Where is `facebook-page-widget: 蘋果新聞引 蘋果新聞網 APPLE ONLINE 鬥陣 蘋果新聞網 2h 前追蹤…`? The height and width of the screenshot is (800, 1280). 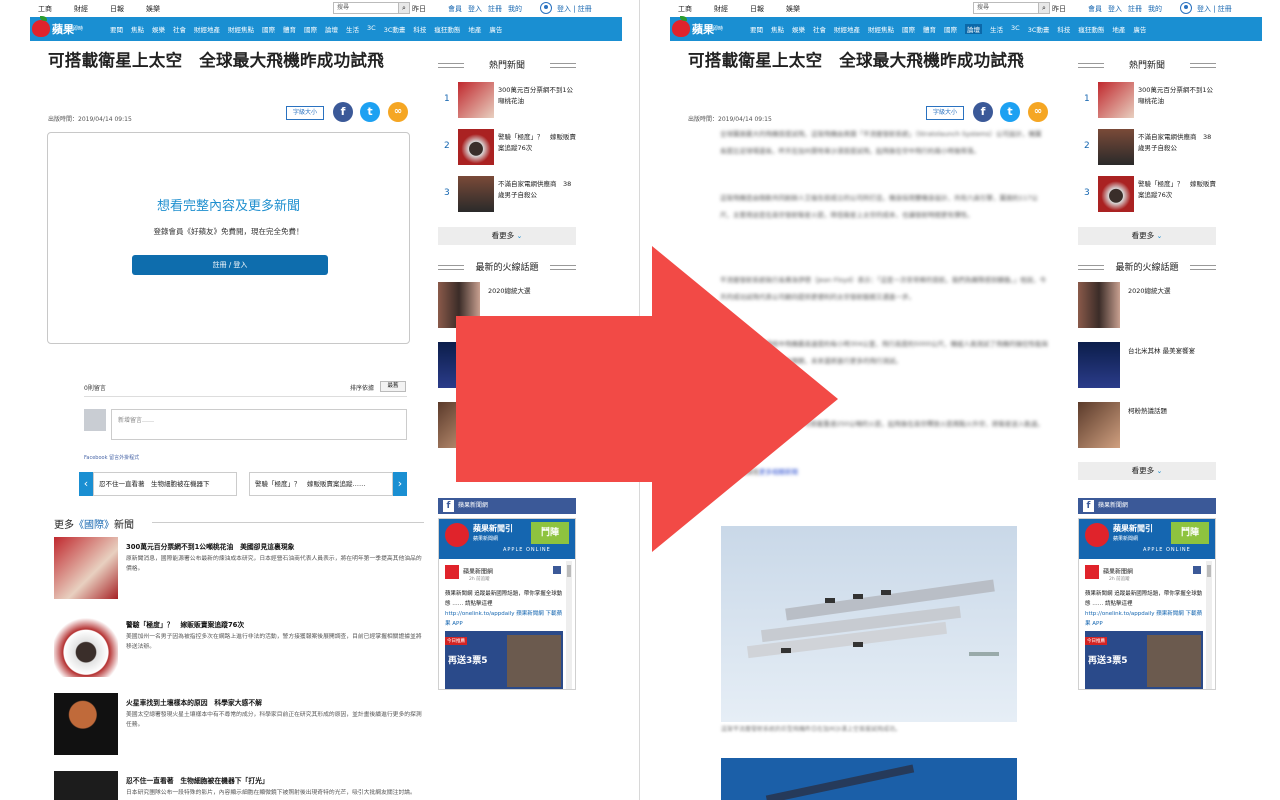 facebook-page-widget: 蘋果新聞引 蘋果新聞網 APPLE ONLINE 鬥陣 蘋果新聞網 2h 前追蹤… is located at coordinates (507, 604).